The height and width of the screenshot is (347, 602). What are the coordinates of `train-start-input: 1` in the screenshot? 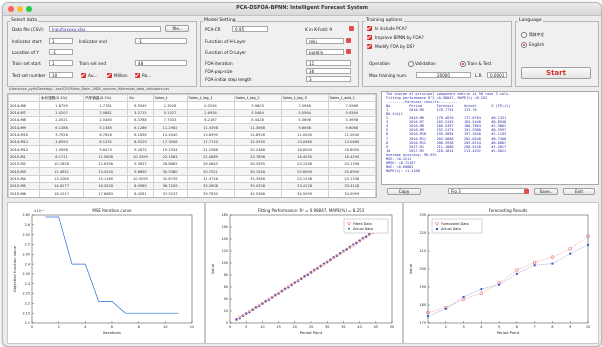 It's located at (61, 63).